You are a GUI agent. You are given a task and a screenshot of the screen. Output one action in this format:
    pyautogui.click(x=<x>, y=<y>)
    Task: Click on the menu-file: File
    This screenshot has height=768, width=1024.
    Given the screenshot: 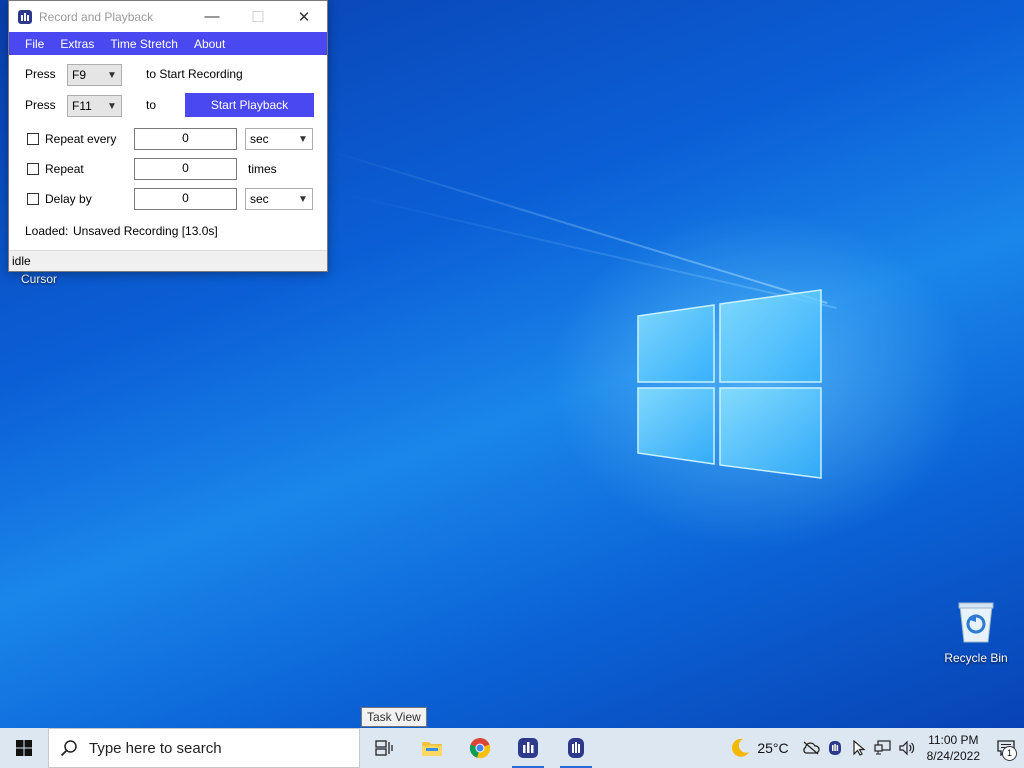 What is the action you would take?
    pyautogui.click(x=34, y=44)
    